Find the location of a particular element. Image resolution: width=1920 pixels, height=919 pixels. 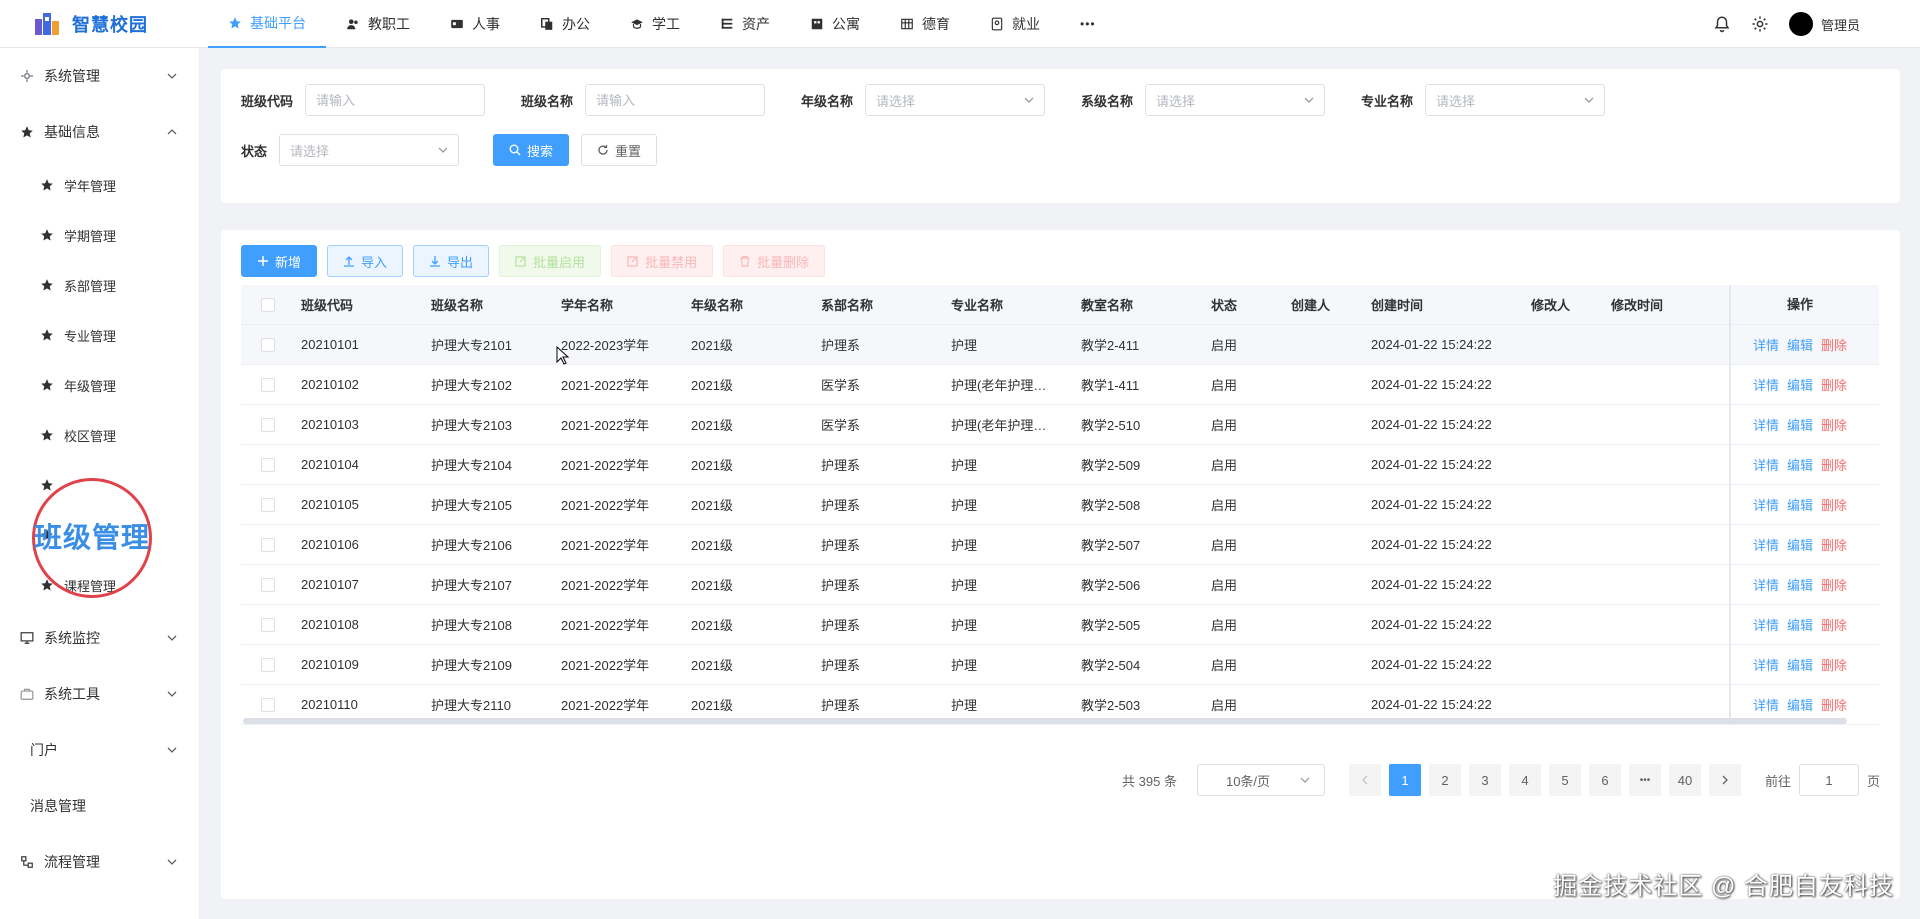

topnav-hr: 人事 is located at coordinates (475, 24).